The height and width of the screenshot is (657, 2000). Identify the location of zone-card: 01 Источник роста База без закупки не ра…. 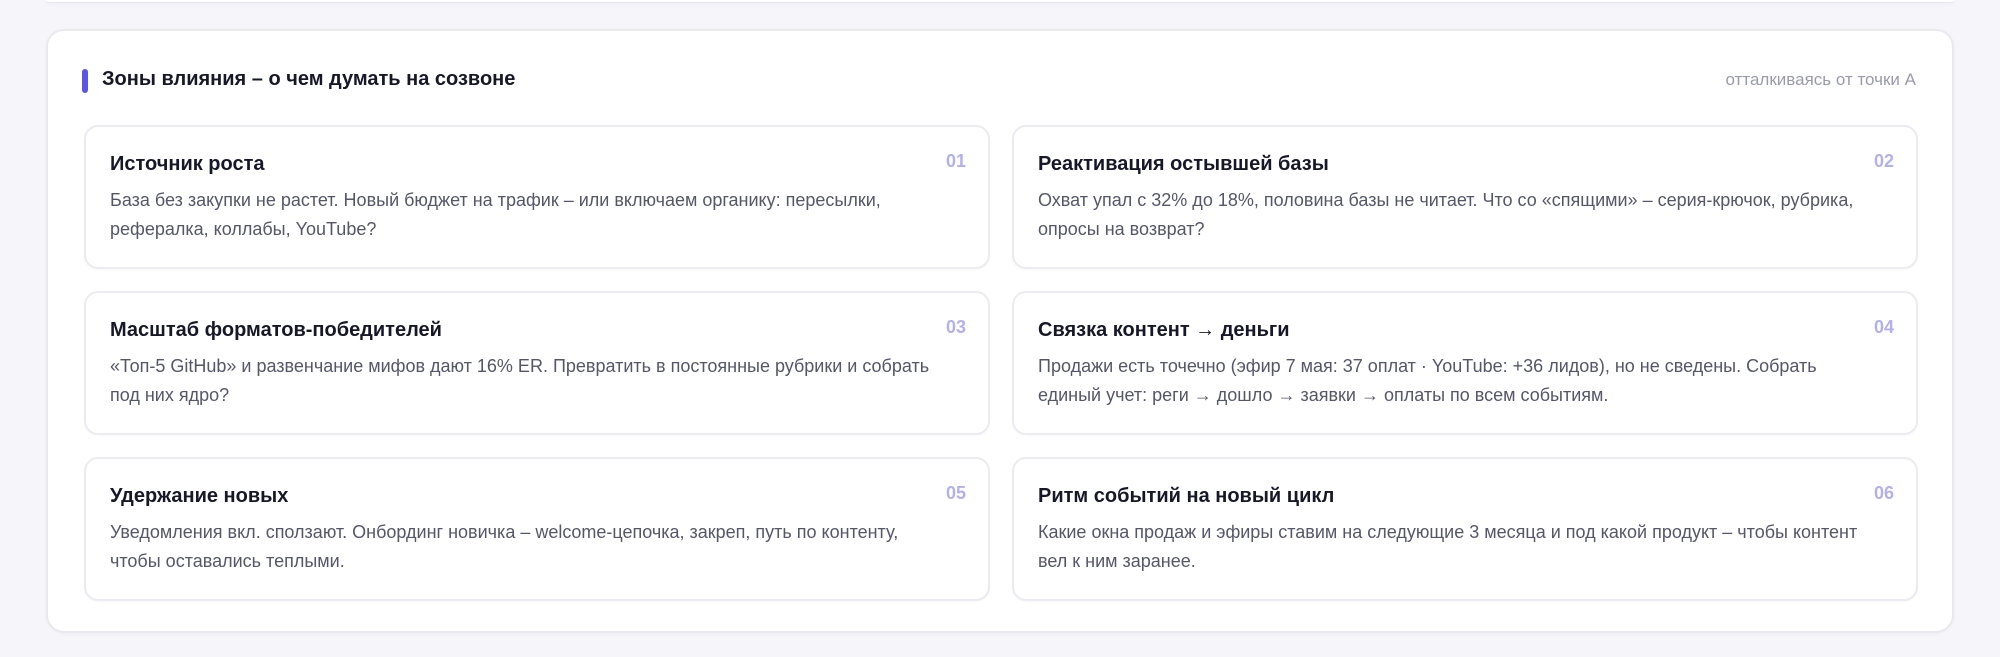
(537, 197).